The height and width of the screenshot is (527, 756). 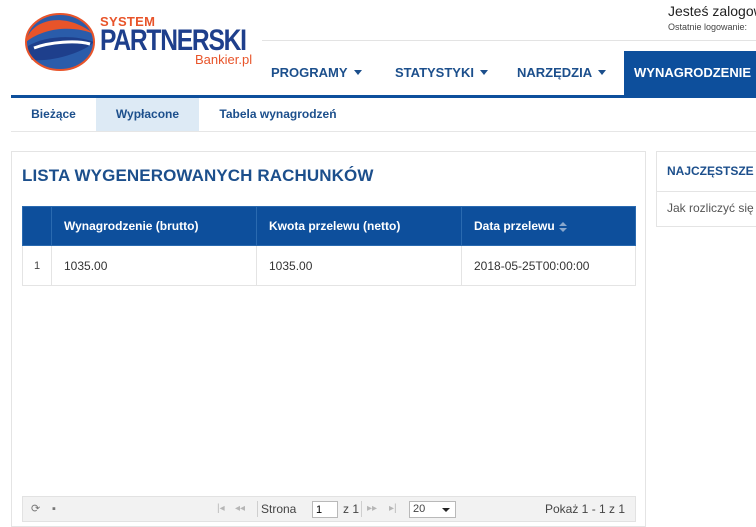 I want to click on tab-label: Bieżące, so click(x=53, y=114).